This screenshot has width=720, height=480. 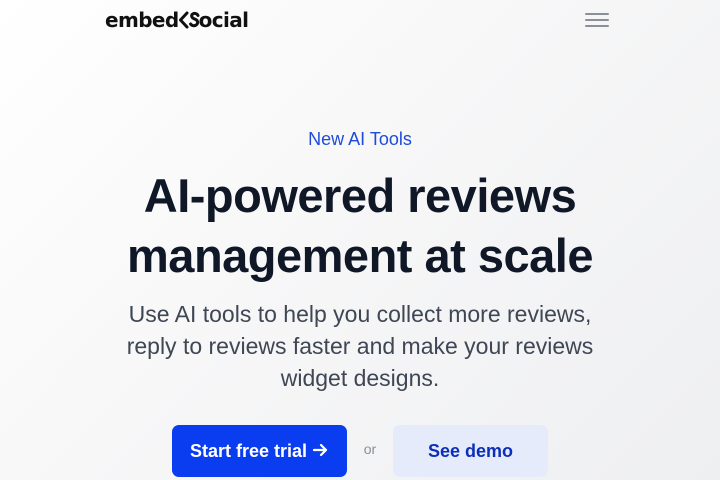 I want to click on start-free-trial-button: Start free trial, so click(x=259, y=451).